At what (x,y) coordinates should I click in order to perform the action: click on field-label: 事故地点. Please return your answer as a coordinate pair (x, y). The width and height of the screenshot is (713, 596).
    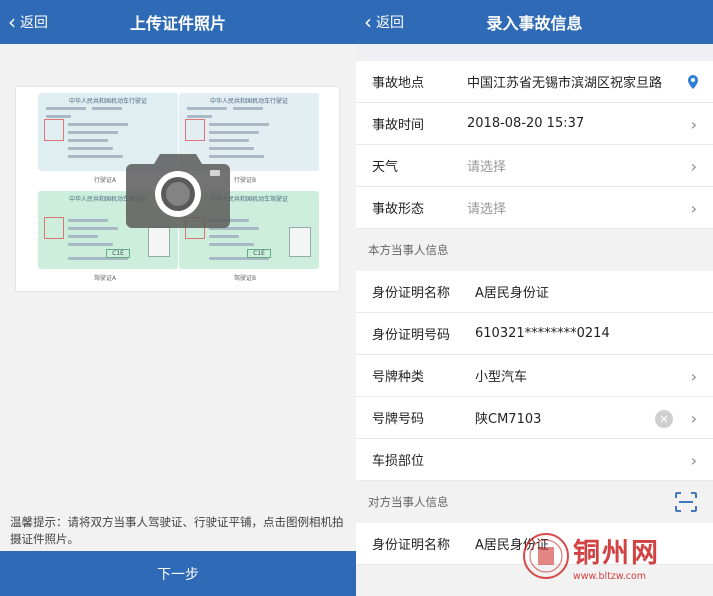
    Looking at the image, I should click on (398, 83).